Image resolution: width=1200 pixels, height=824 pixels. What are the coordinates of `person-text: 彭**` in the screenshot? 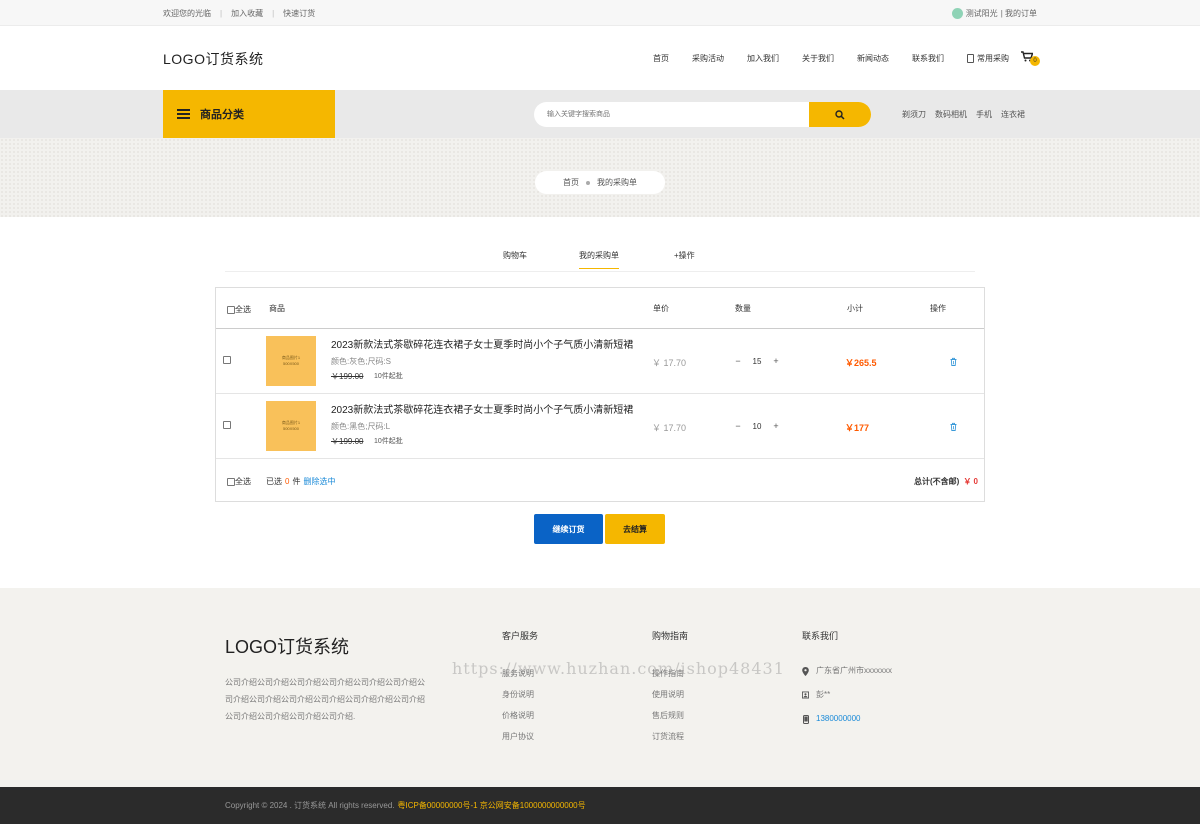 It's located at (823, 694).